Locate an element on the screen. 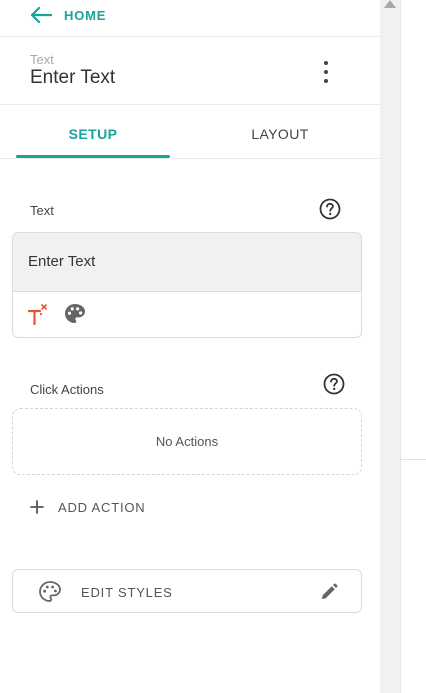  no-actions-text: No Actions is located at coordinates (187, 441).